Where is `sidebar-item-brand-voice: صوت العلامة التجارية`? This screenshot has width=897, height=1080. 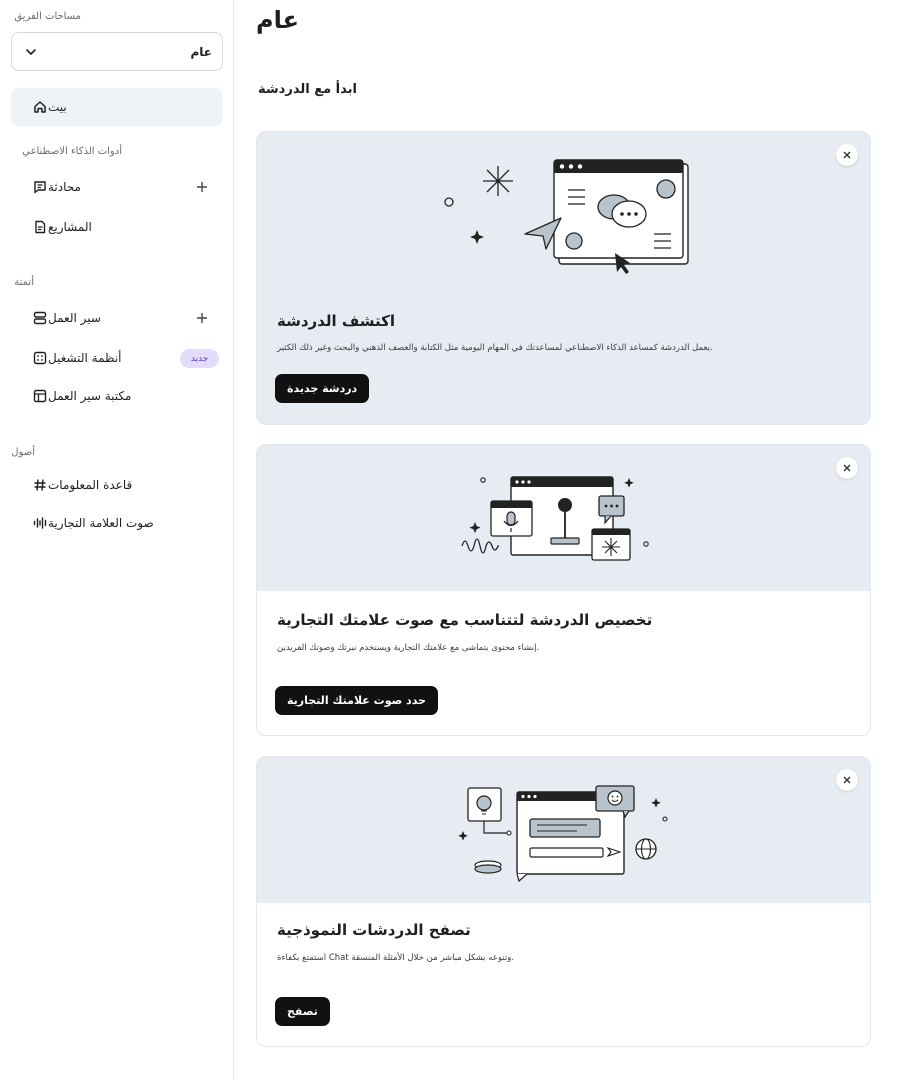
sidebar-item-brand-voice: صوت العلامة التجارية is located at coordinates (88, 523).